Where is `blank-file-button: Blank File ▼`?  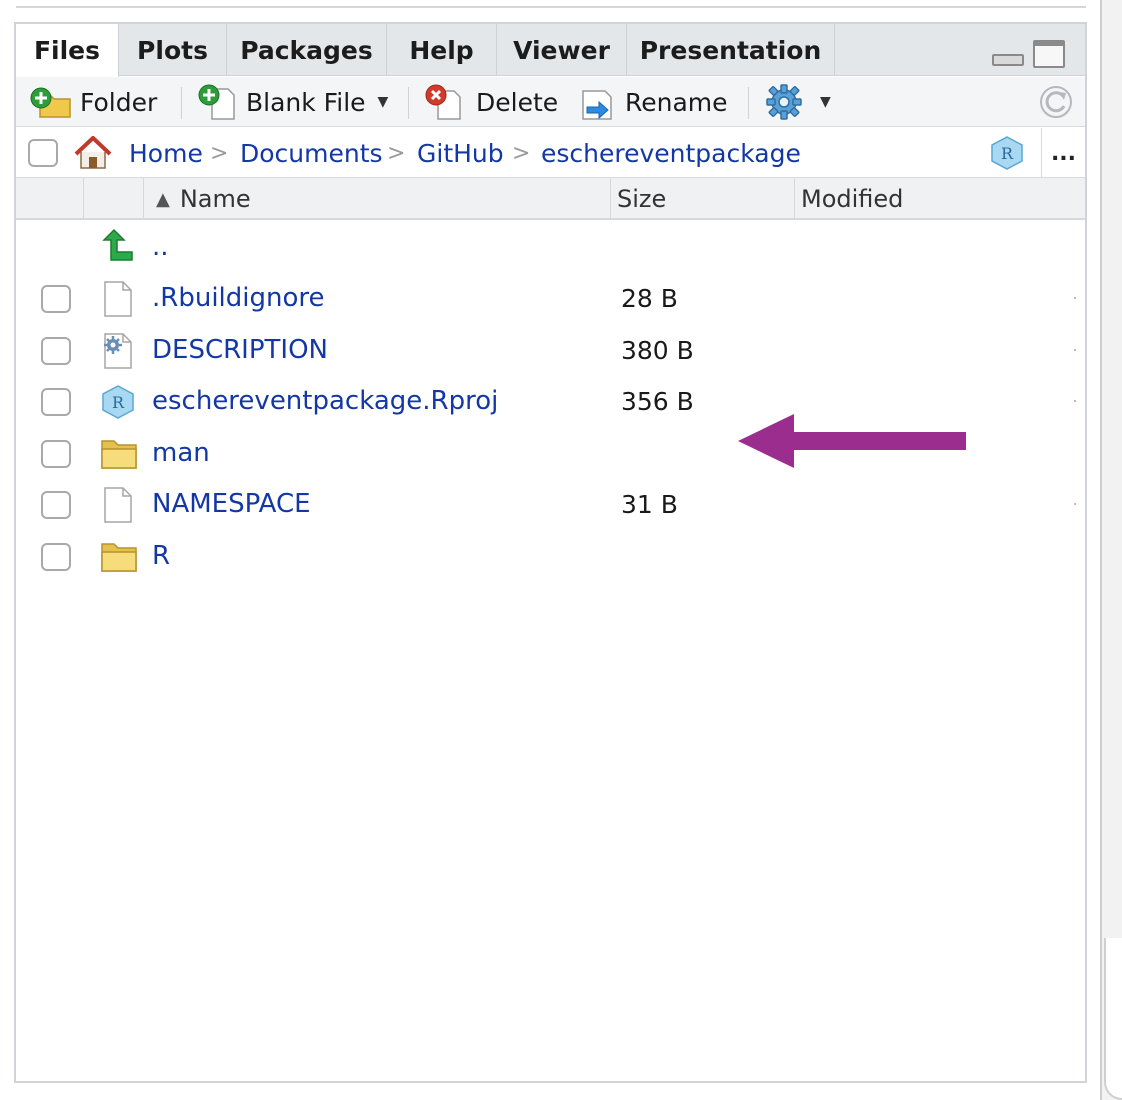 blank-file-button: Blank File ▼ is located at coordinates (292, 102).